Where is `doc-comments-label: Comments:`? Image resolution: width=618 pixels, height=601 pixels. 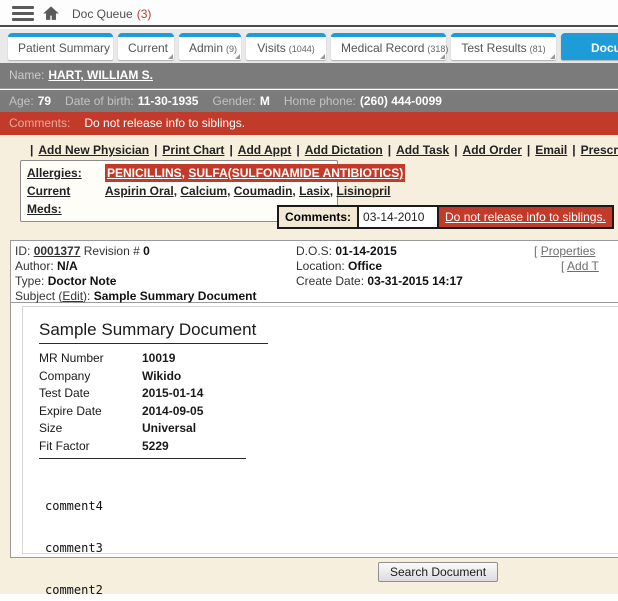
doc-comments-label: Comments: is located at coordinates (318, 217).